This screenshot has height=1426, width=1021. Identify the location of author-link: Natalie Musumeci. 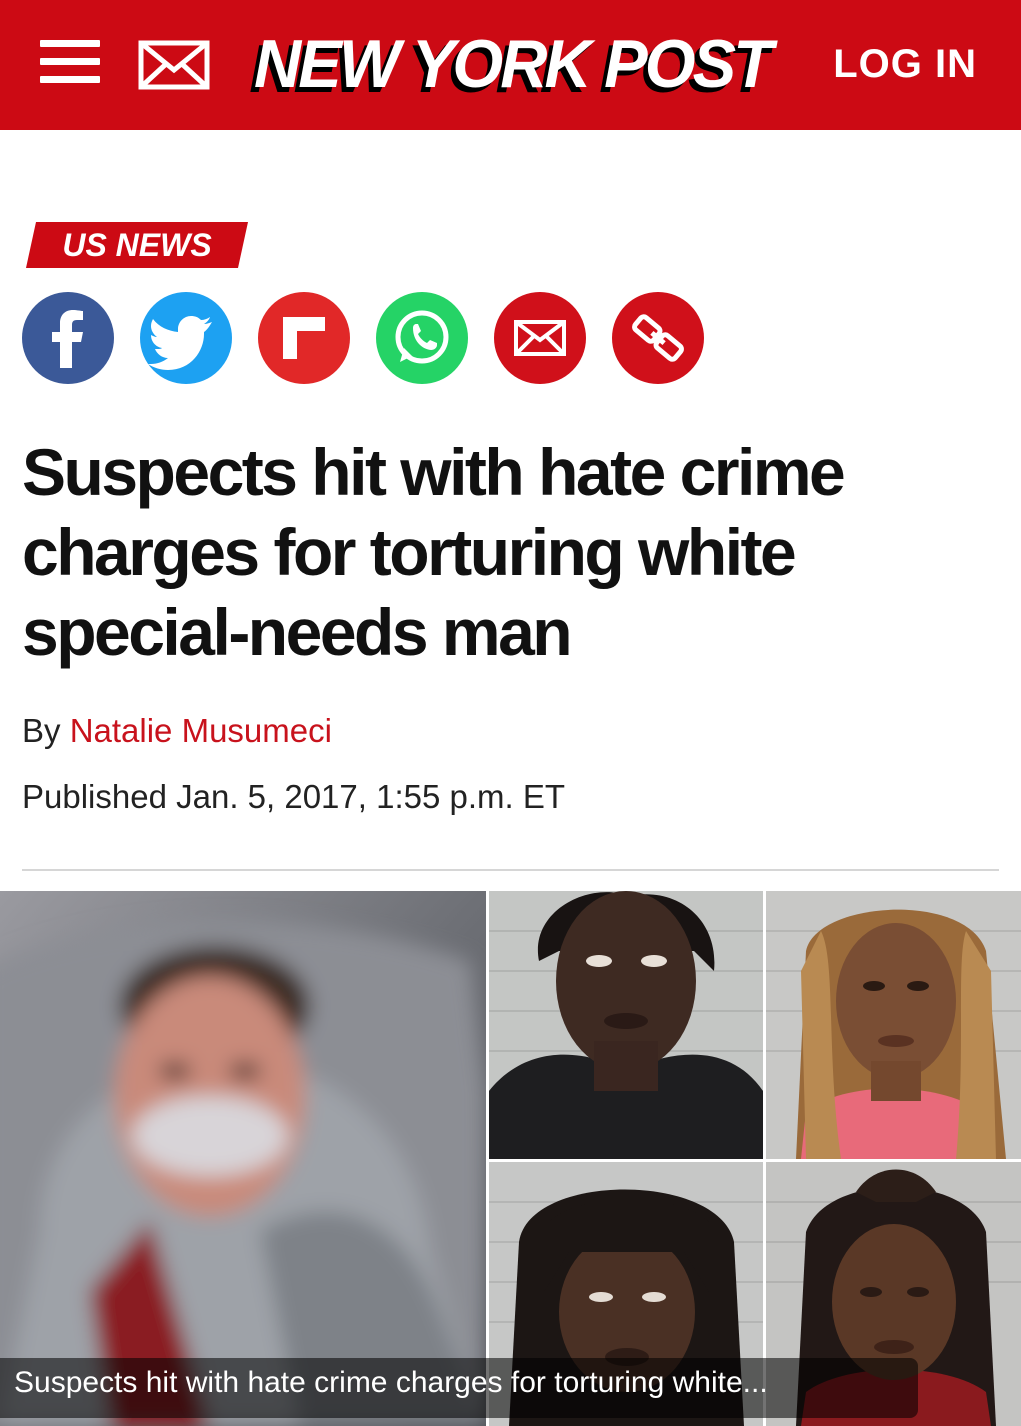
(201, 730).